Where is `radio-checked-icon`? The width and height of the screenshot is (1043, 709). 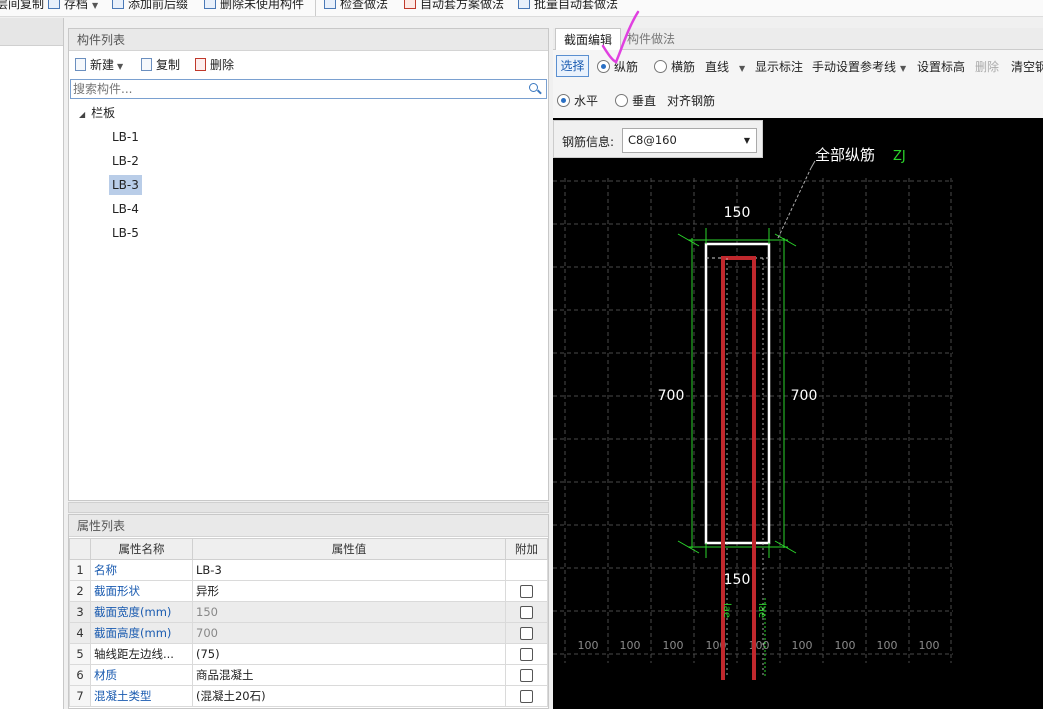 radio-checked-icon is located at coordinates (563, 100).